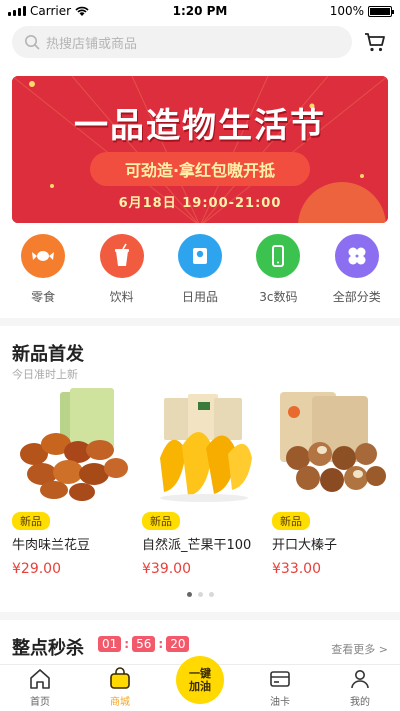  I want to click on banner-title: 一品造物生活节, so click(200, 126).